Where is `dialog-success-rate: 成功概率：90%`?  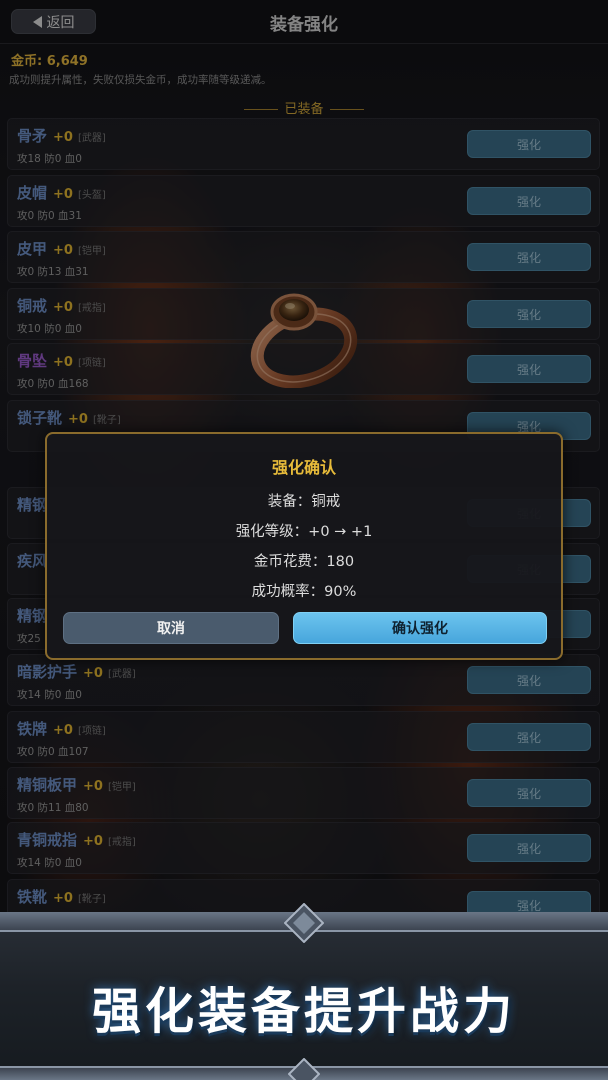
dialog-success-rate: 成功概率：90% is located at coordinates (304, 592).